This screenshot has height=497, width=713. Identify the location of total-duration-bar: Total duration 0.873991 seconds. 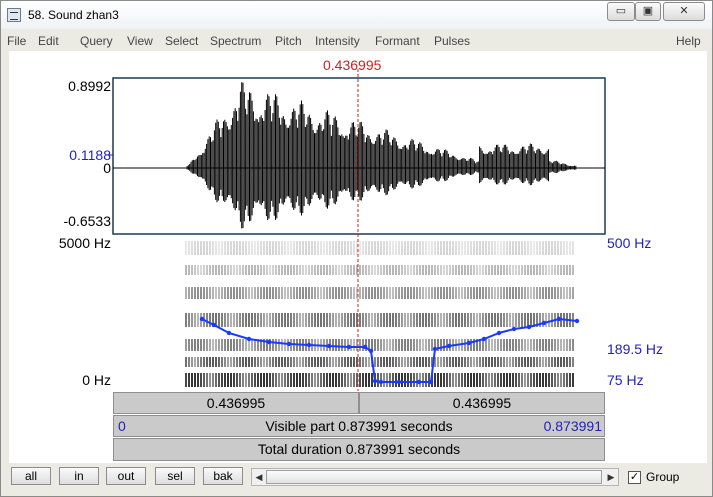
(359, 449).